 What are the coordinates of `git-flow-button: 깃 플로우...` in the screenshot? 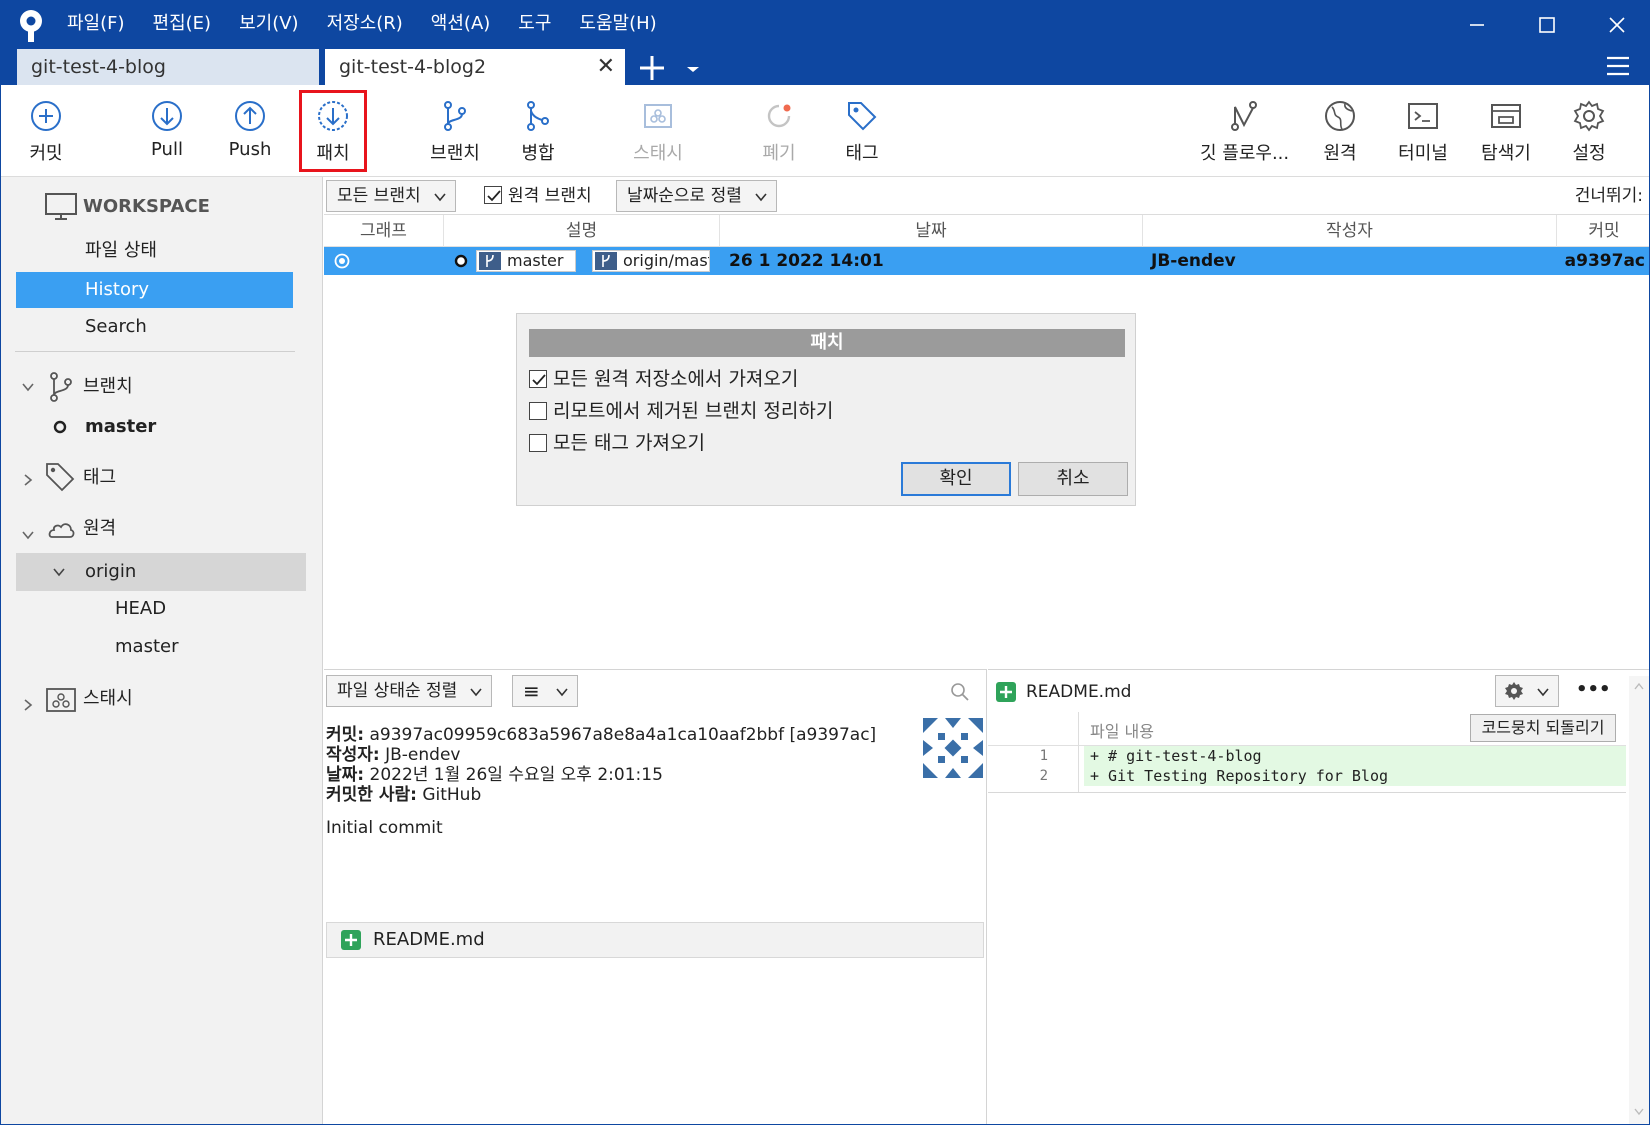 It's located at (1244, 132).